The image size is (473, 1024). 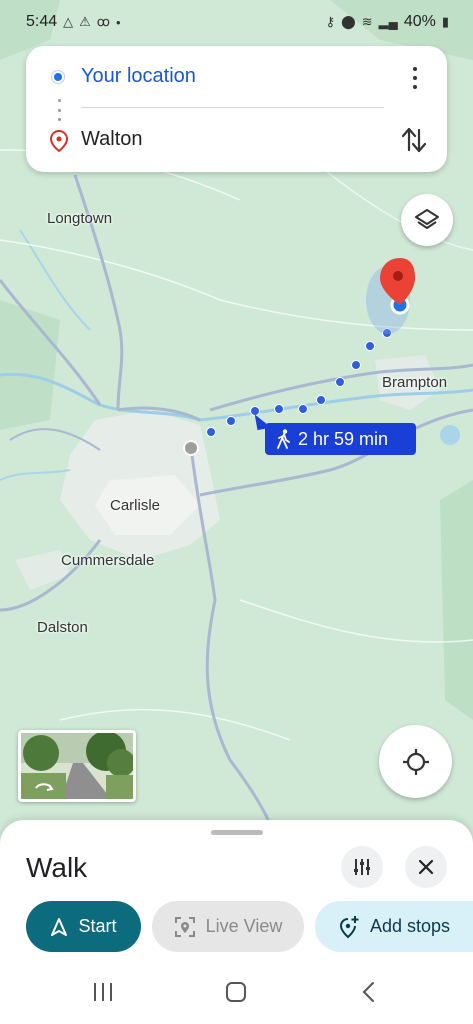 I want to click on status-bar: 5:44 △ ⚠ ꝏ • ⚷ ⬤ ≋ ▂▄ 40% ▮, so click(x=236, y=22).